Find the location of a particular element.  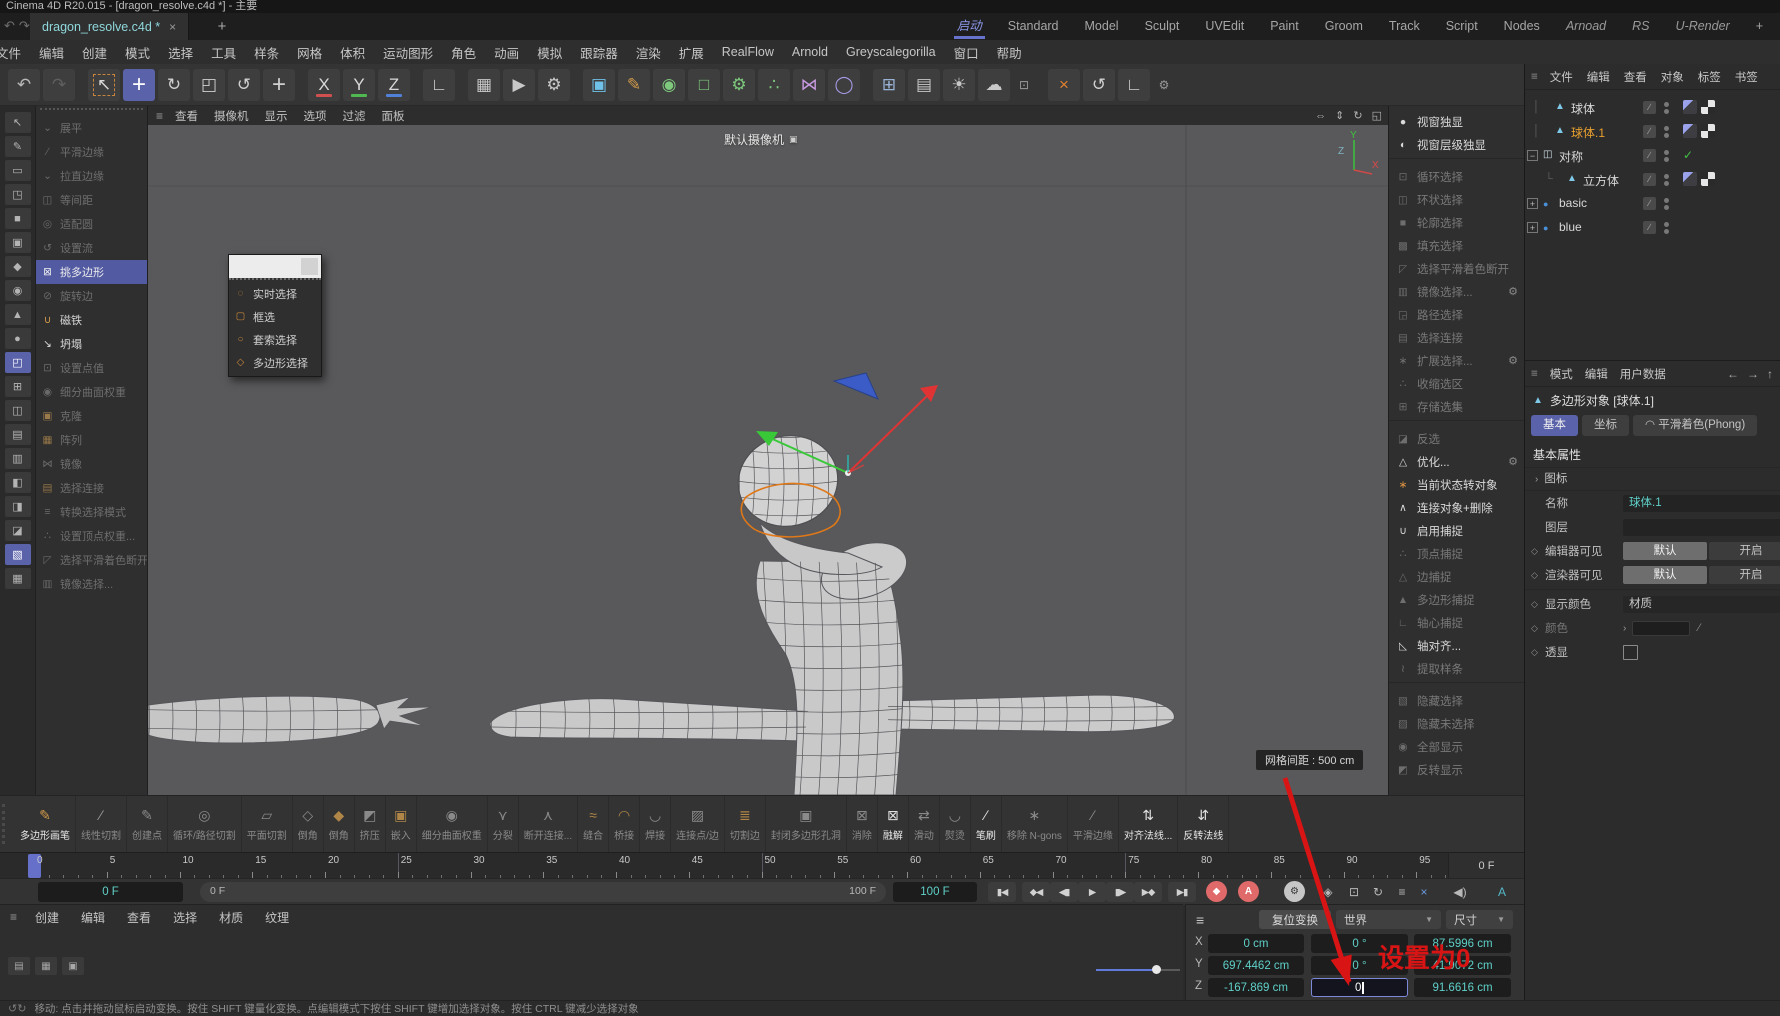

redo-button: ↷ is located at coordinates (59, 84).